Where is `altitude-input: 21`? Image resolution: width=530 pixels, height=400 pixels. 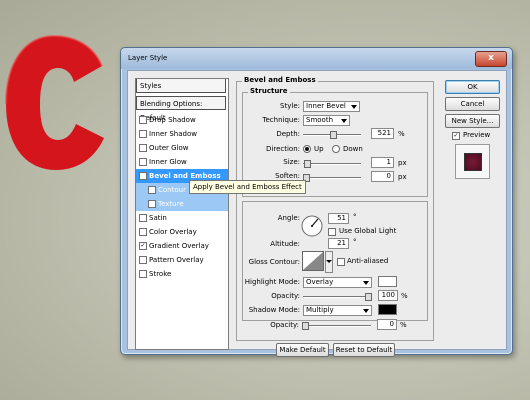
altitude-input: 21 is located at coordinates (338, 243).